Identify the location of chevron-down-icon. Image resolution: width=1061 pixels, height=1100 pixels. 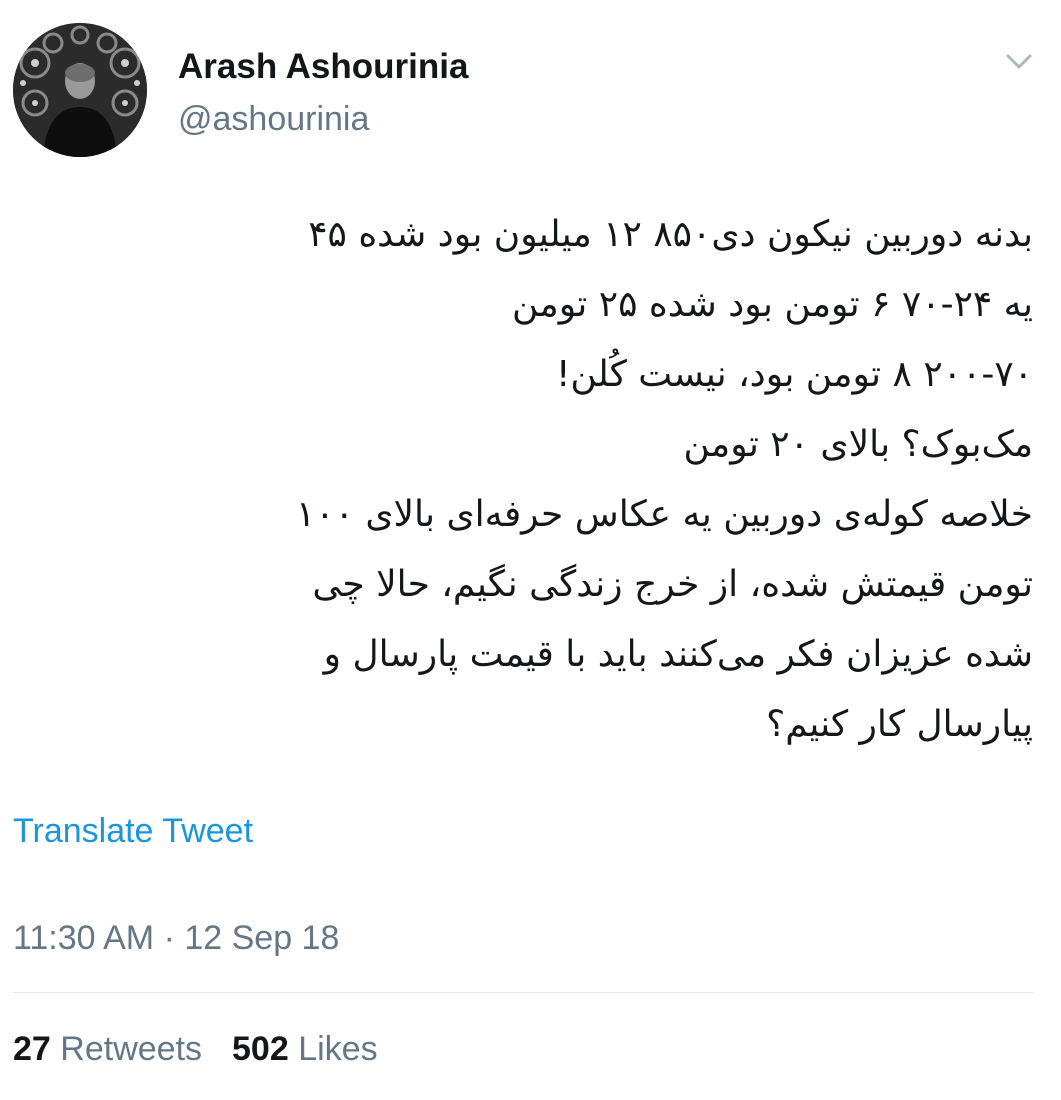
(1019, 61).